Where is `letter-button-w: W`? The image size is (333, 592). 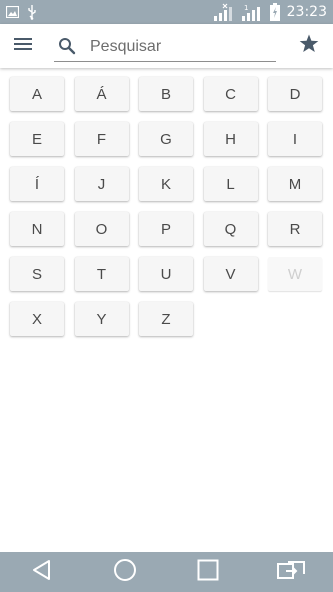
letter-button-w: W is located at coordinates (295, 274).